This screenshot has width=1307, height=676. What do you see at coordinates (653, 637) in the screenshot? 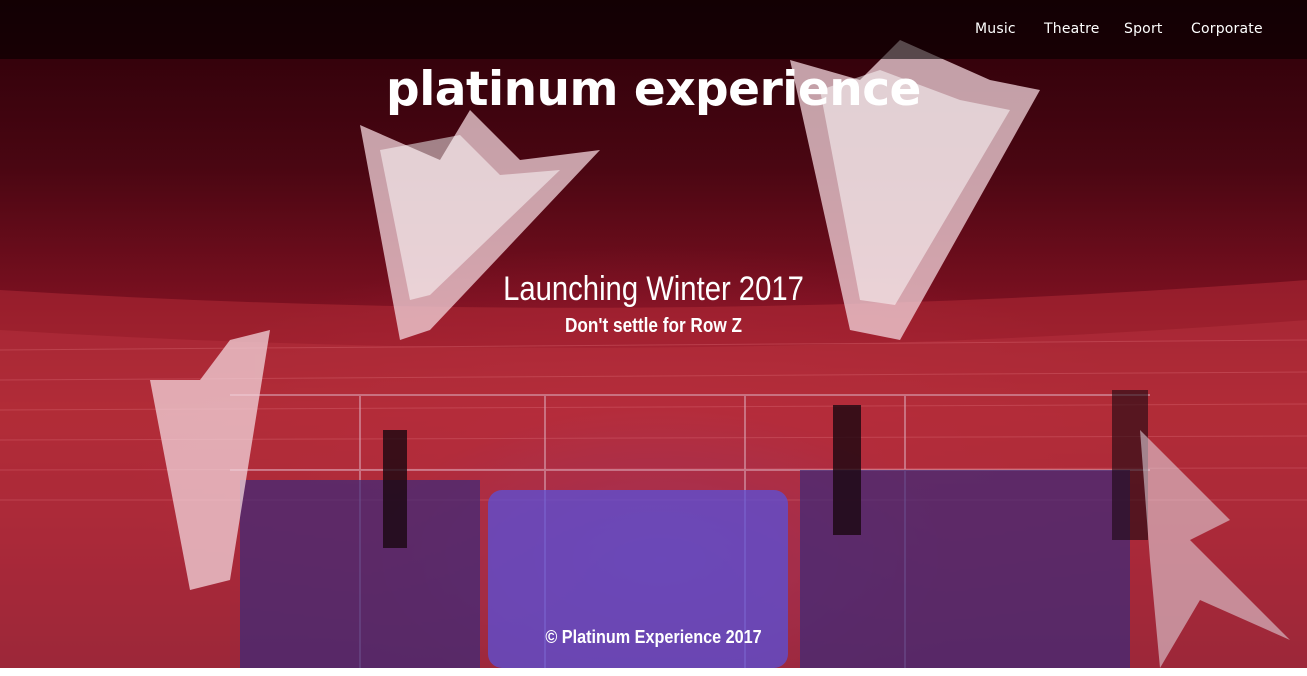
I see `footer-copyright: © Platinum Experience 2017` at bounding box center [653, 637].